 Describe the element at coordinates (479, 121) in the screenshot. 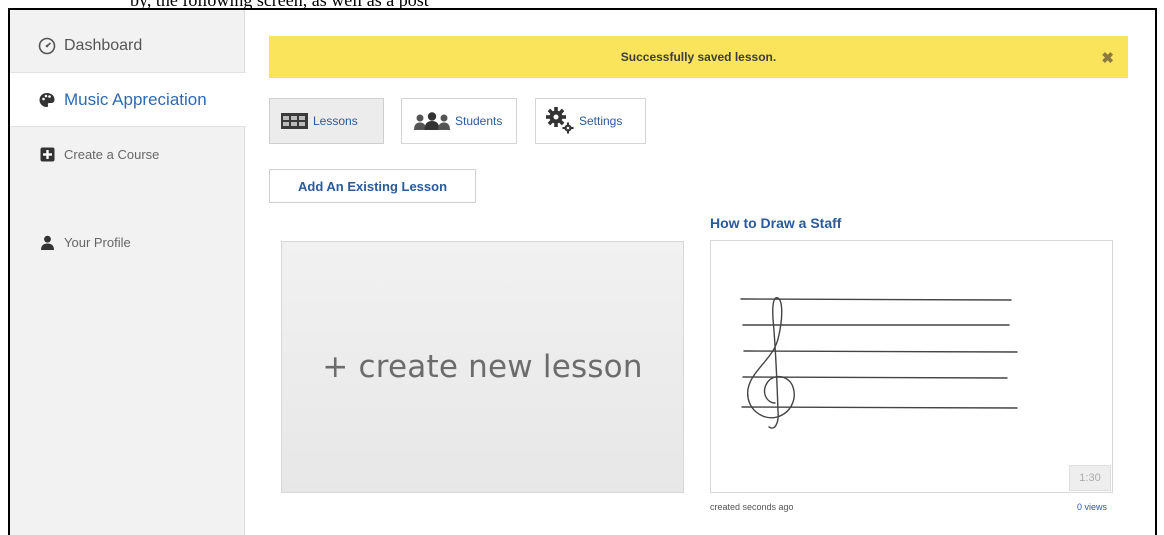

I see `tab-label: Students` at that location.